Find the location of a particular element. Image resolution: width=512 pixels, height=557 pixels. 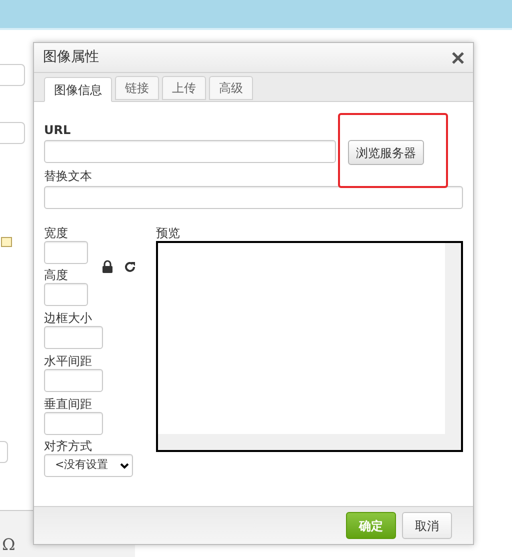

tab: 高级 is located at coordinates (231, 88).